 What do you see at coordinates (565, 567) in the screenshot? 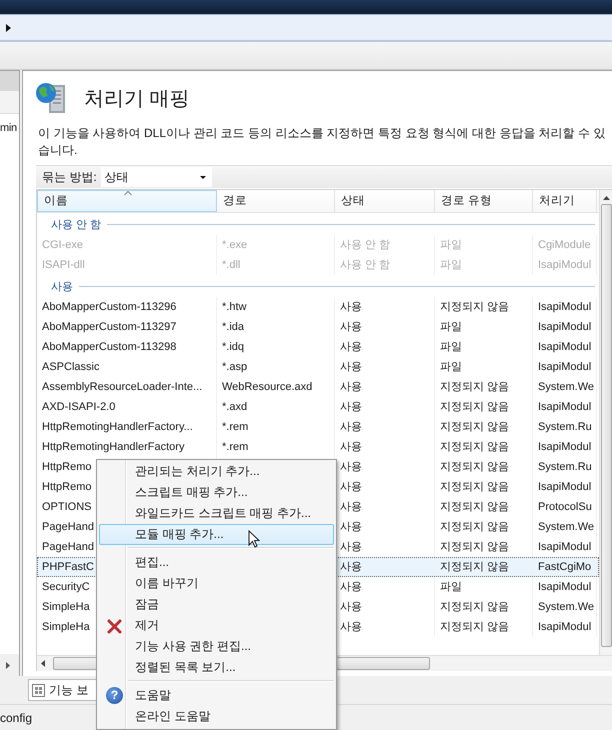
I see `table-cell: FastCgiMo` at bounding box center [565, 567].